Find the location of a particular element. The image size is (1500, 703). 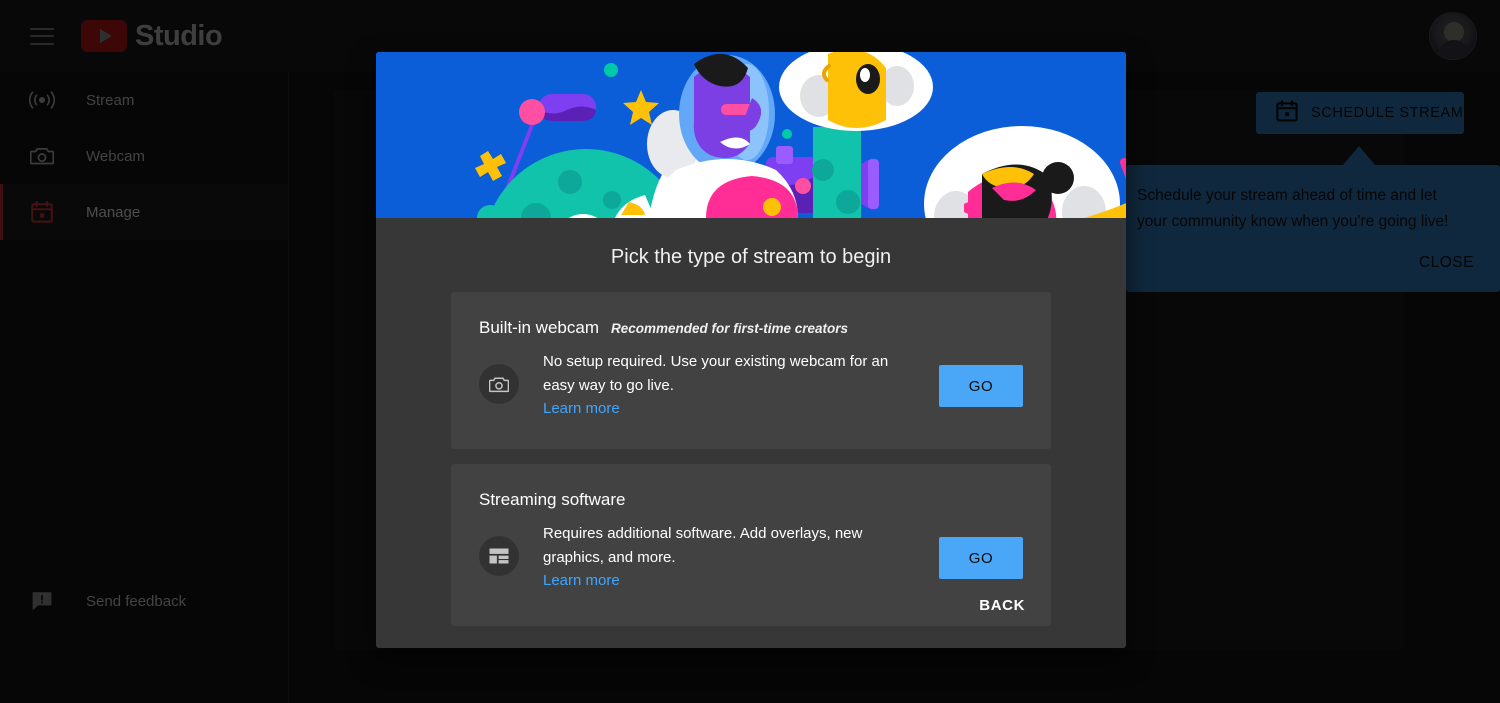

go-button-webcam: GO is located at coordinates (981, 386).